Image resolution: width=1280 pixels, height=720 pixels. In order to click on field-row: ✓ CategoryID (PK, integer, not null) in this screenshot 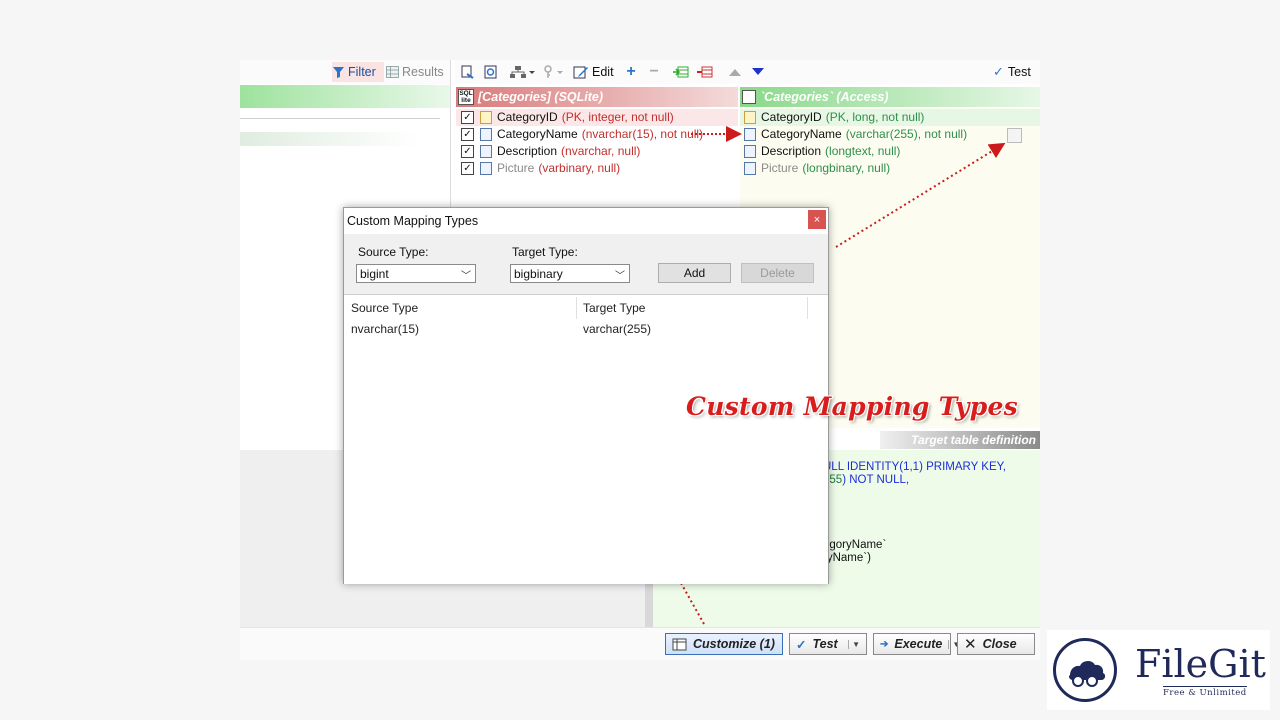, I will do `click(567, 117)`.